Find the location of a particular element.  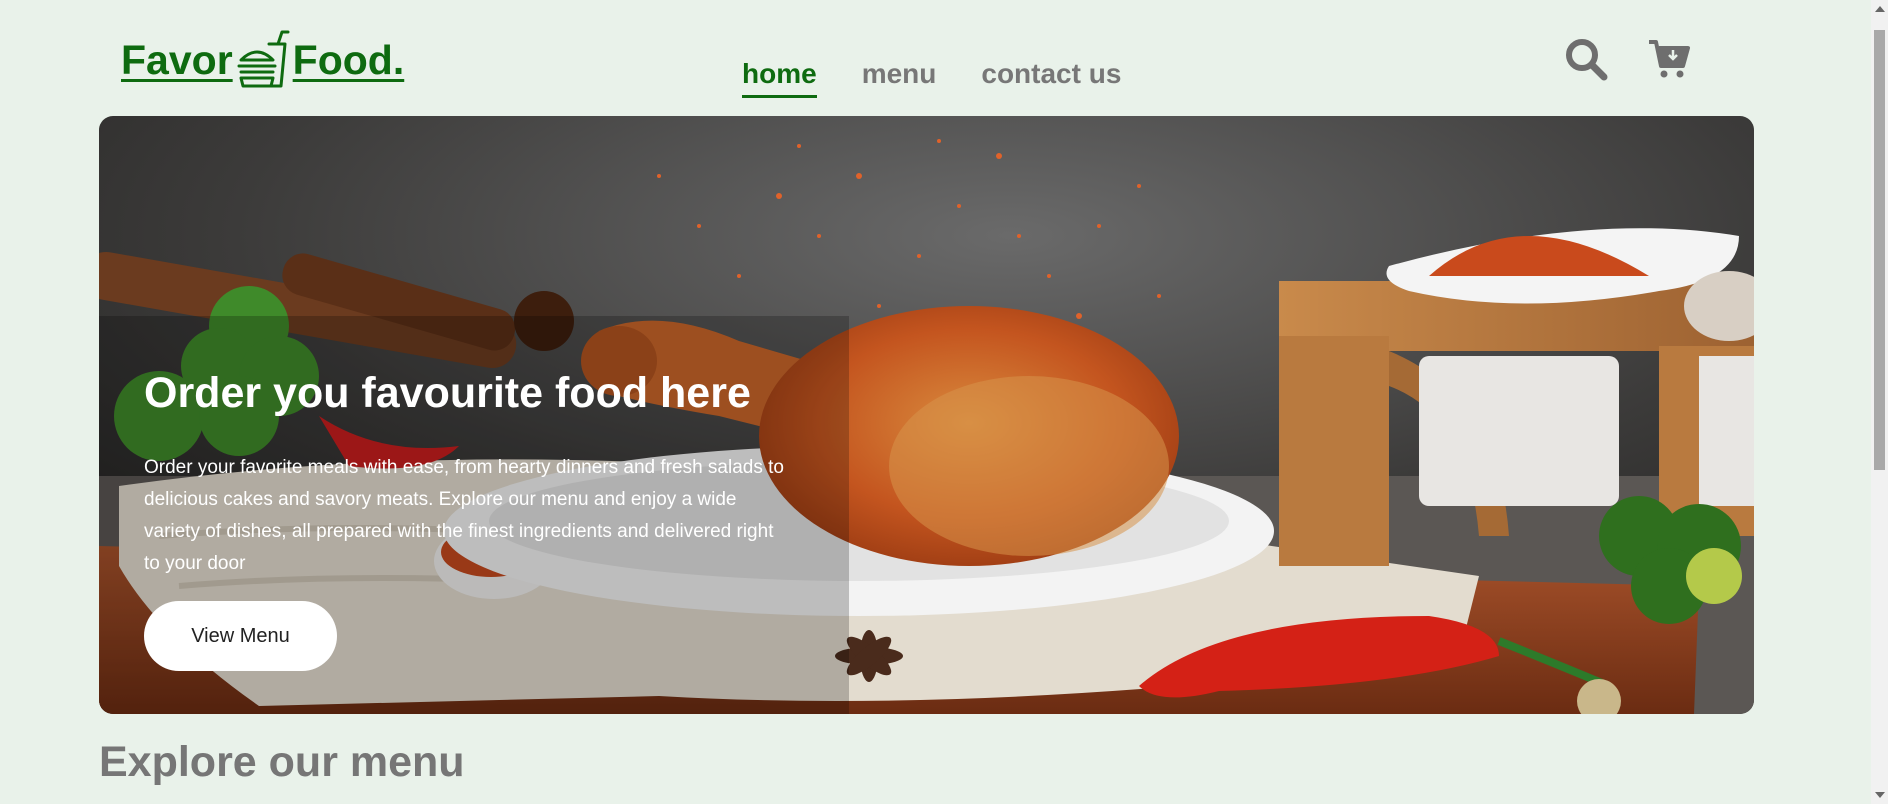

logo-text-part2: Food. is located at coordinates (348, 59).